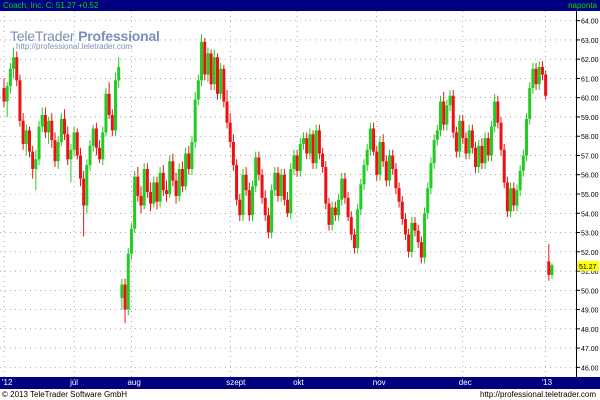 This screenshot has height=400, width=600. Describe the element at coordinates (590, 176) in the screenshot. I see `y-tick-label: 56.00` at that location.